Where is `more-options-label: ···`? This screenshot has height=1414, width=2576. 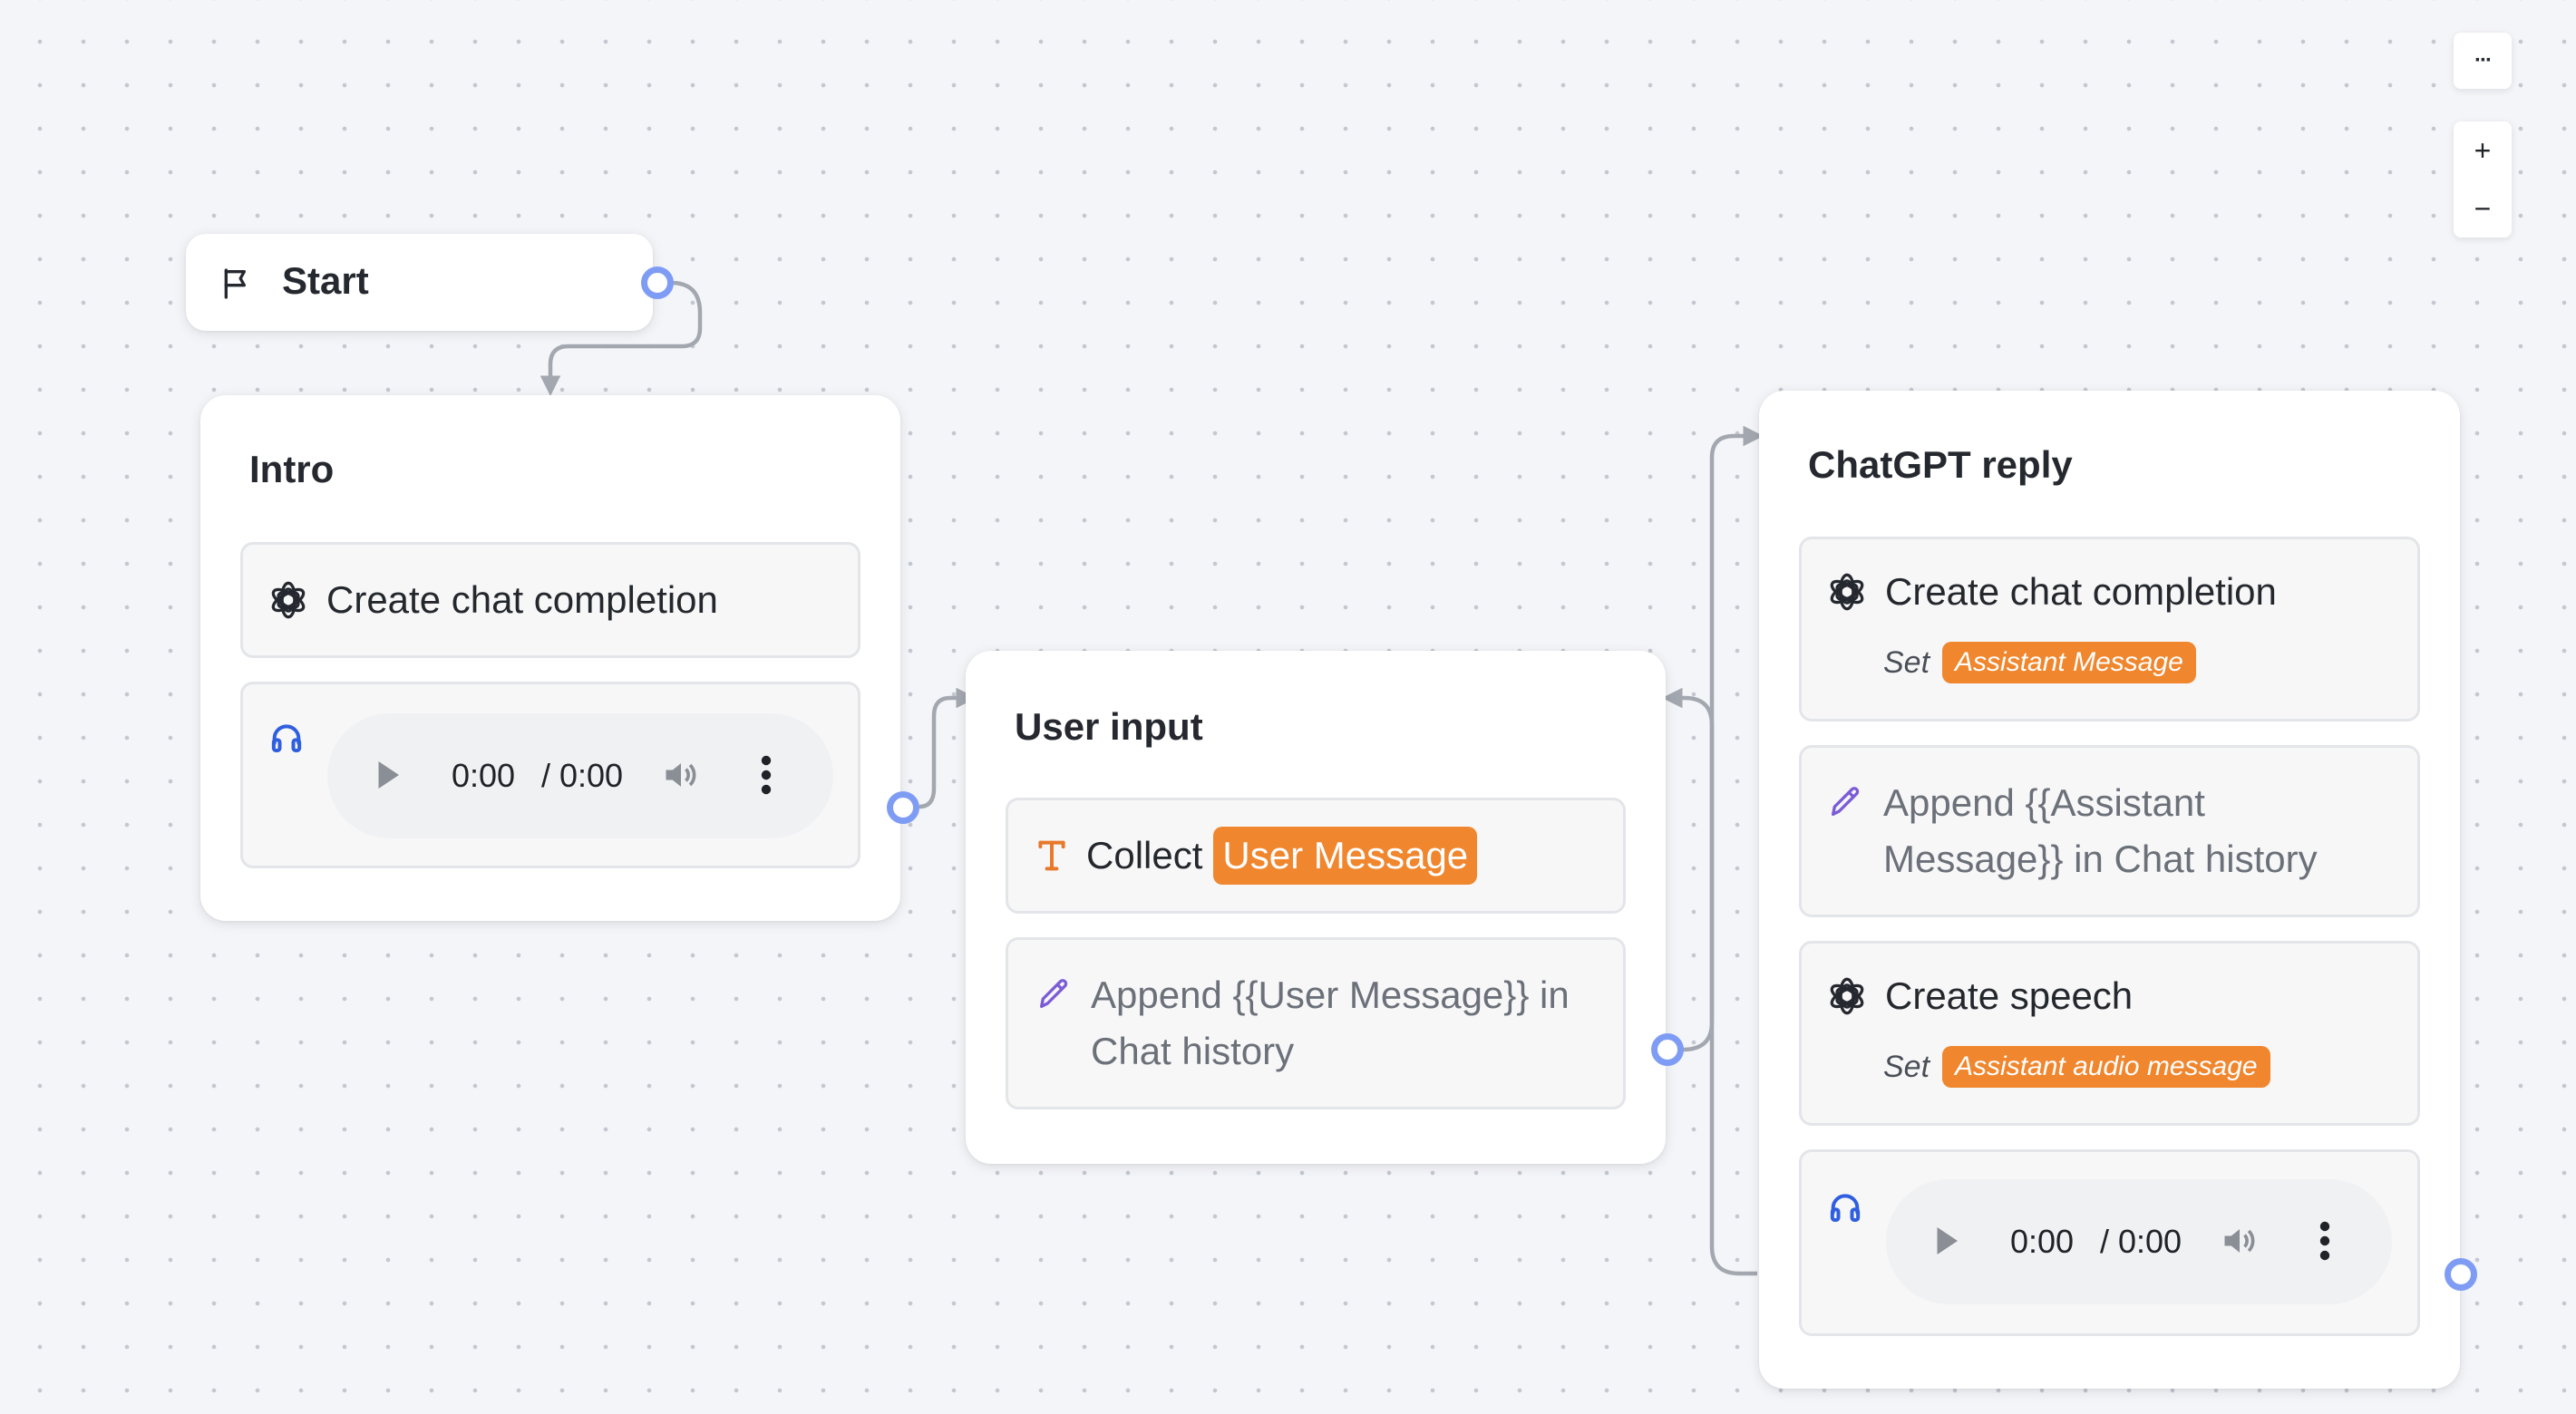 more-options-label: ··· is located at coordinates (2483, 60).